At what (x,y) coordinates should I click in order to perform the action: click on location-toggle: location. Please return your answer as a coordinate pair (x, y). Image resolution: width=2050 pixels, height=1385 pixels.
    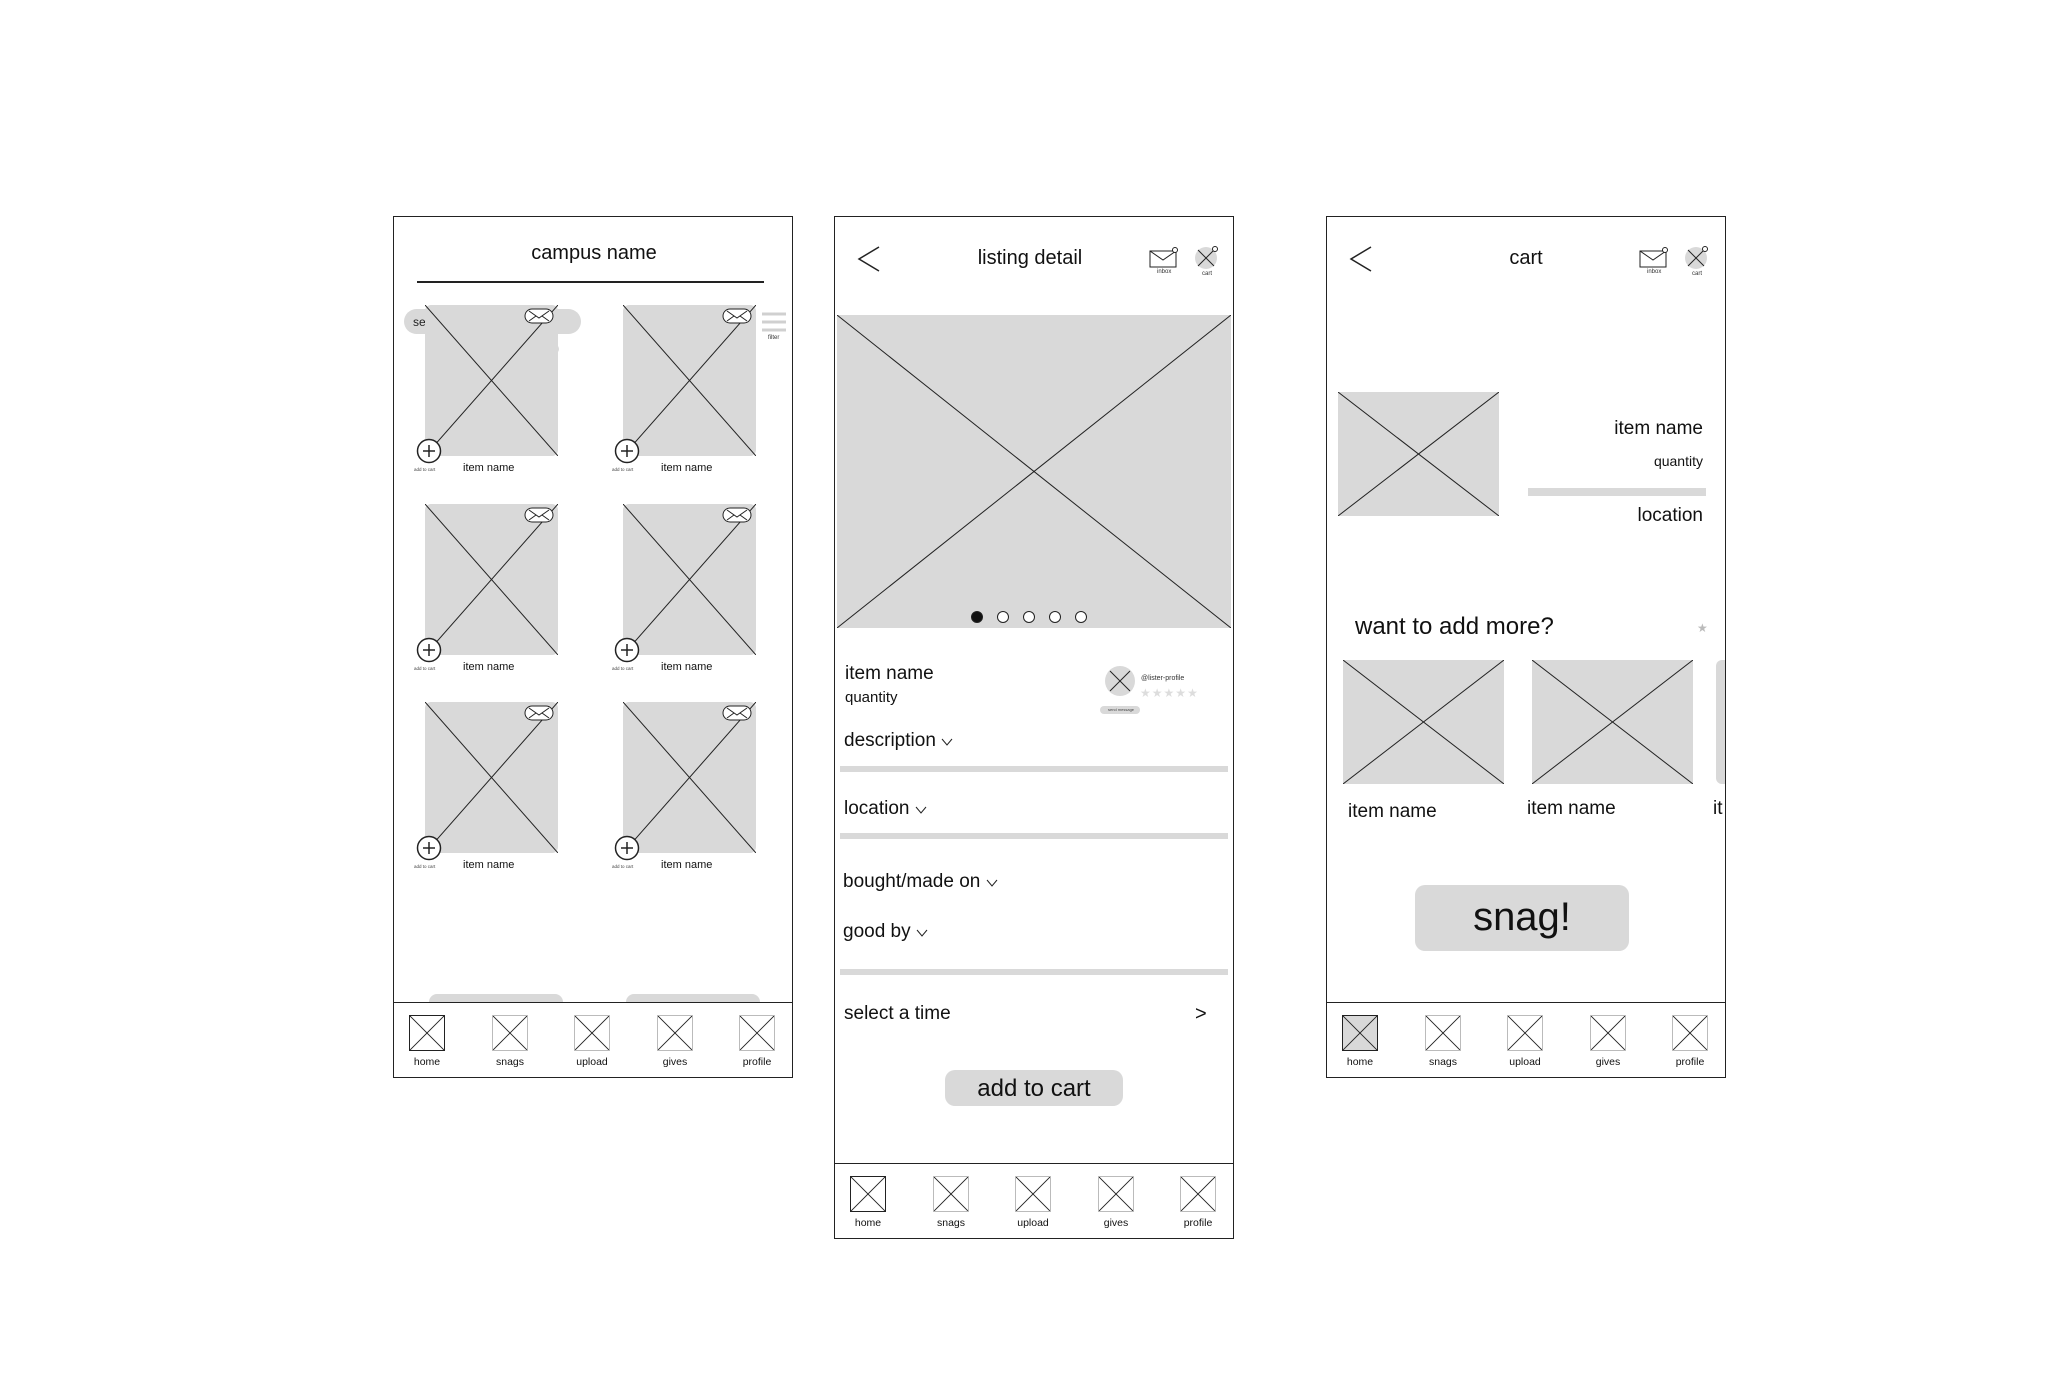
    Looking at the image, I should click on (885, 809).